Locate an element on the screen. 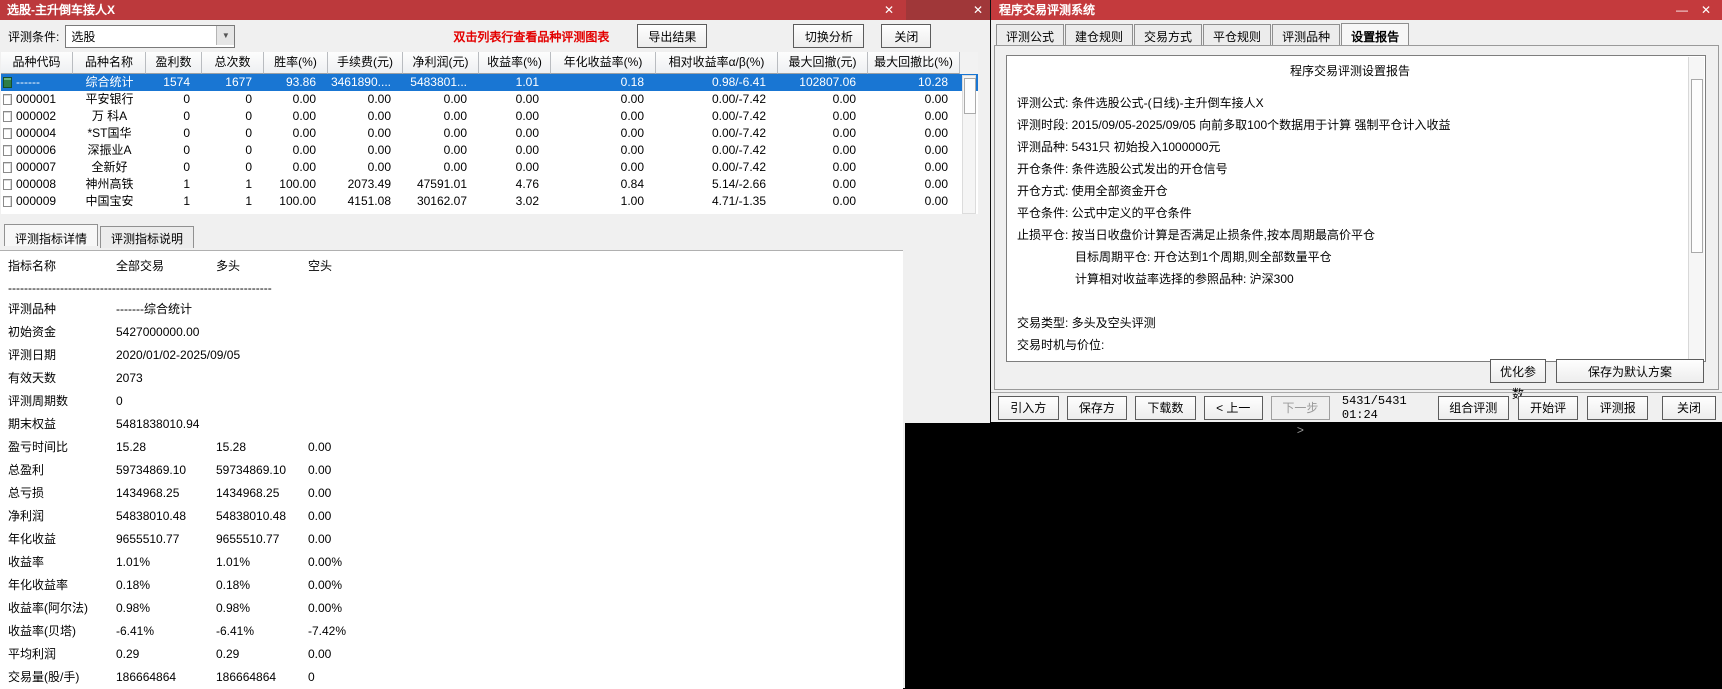 The height and width of the screenshot is (689, 1722). tab-评测公式: 评测公式 is located at coordinates (1030, 35).